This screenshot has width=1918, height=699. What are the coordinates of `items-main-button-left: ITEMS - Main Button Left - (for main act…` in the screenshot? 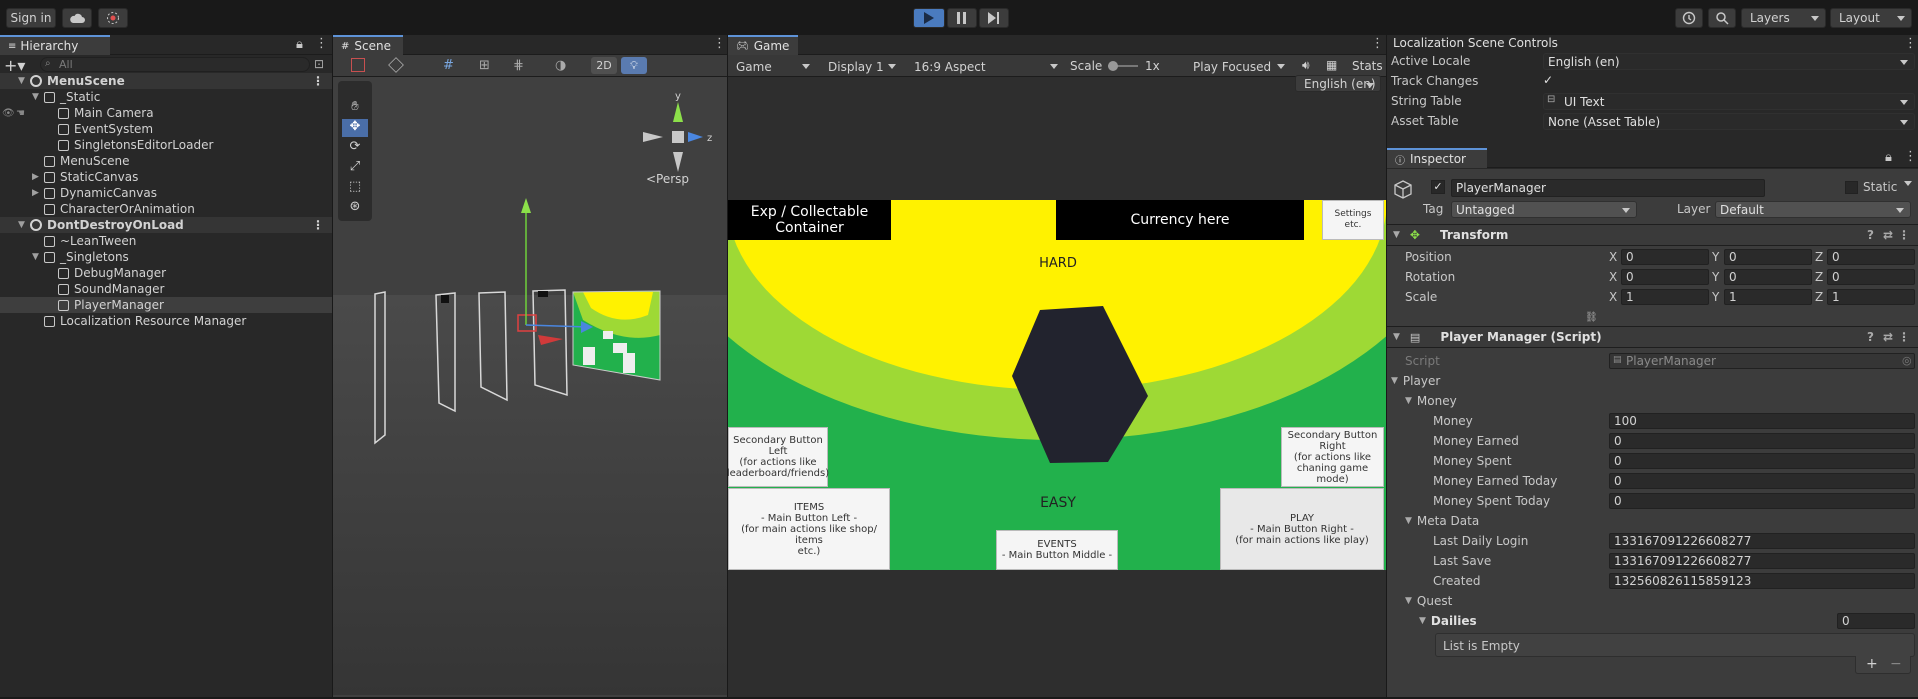 It's located at (809, 529).